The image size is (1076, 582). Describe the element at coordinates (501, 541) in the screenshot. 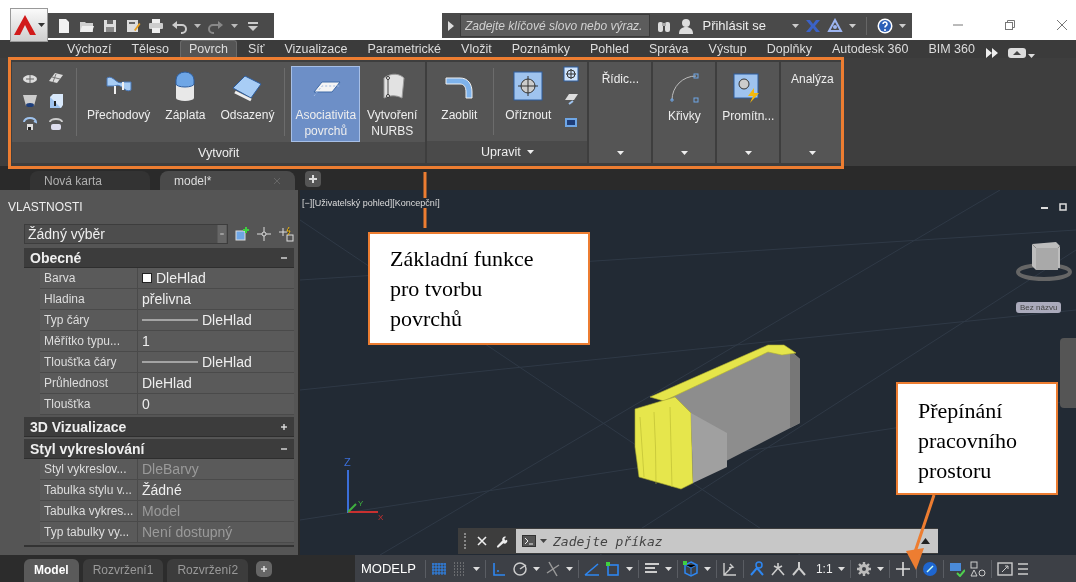

I see `wrench-icon` at that location.